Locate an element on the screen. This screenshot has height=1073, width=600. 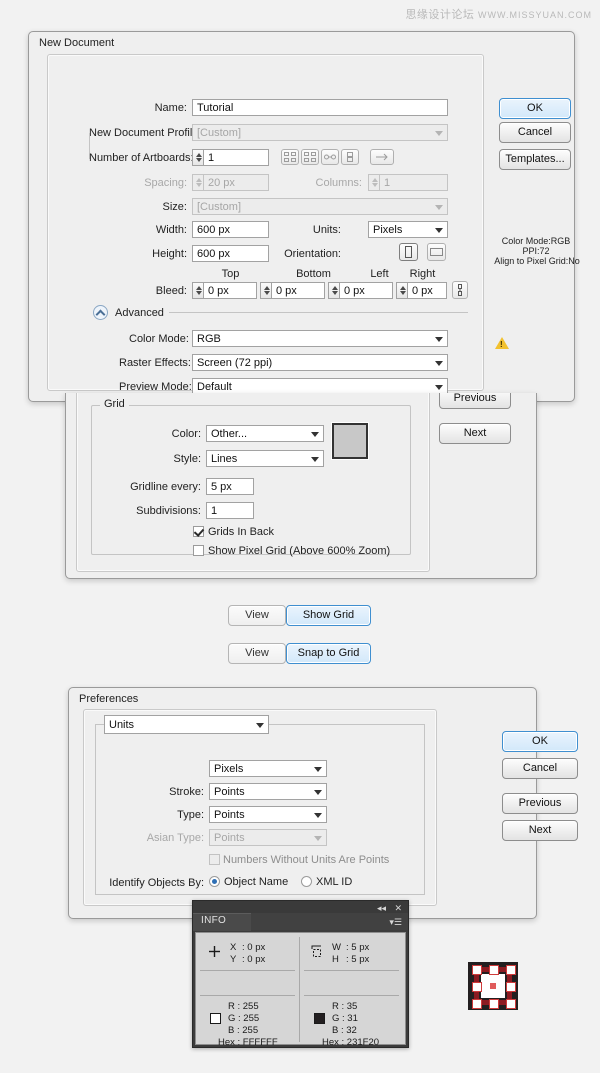
identify-object-name-label: Object Name is located at coordinates (256, 882).